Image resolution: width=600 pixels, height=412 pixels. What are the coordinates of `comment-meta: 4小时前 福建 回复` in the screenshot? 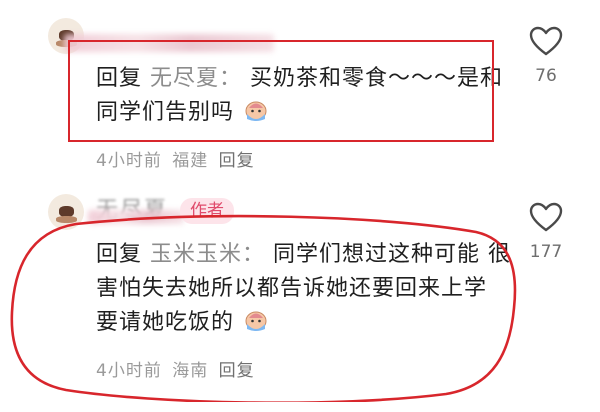 It's located at (177, 158).